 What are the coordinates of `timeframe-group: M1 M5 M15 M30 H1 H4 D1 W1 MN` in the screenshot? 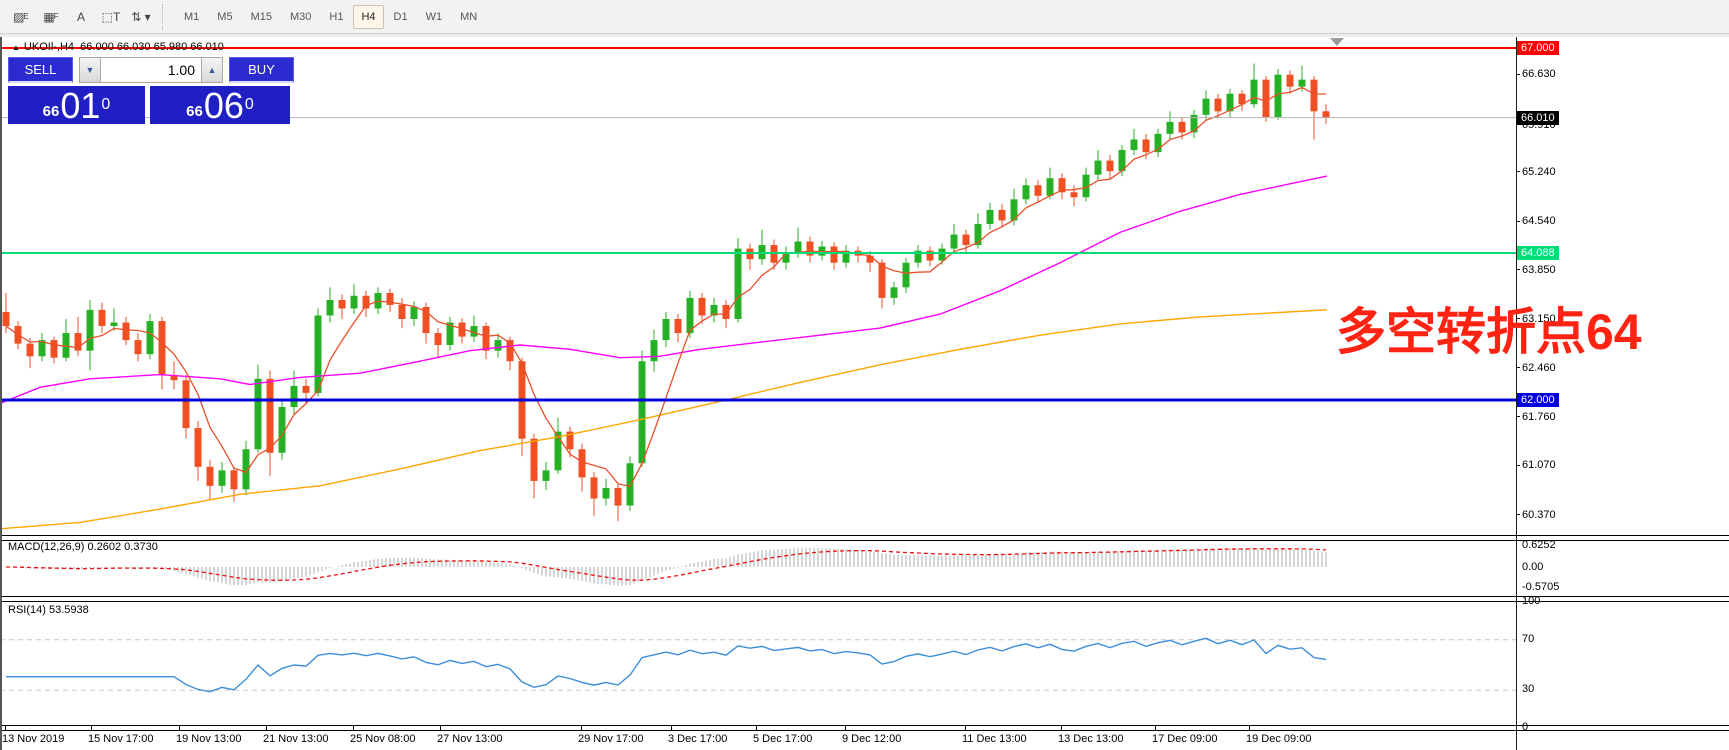 It's located at (330, 16).